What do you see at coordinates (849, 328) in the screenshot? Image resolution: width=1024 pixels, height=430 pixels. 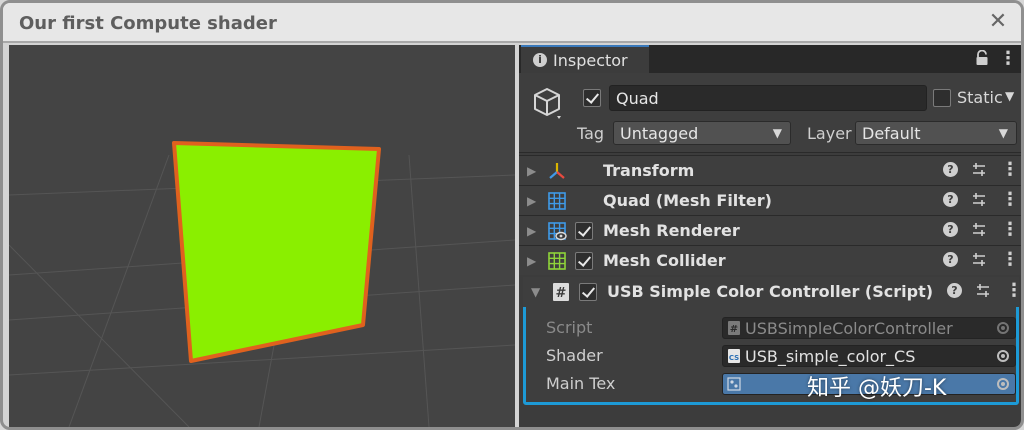 I see `script-field-value: USBSimpleColorController` at bounding box center [849, 328].